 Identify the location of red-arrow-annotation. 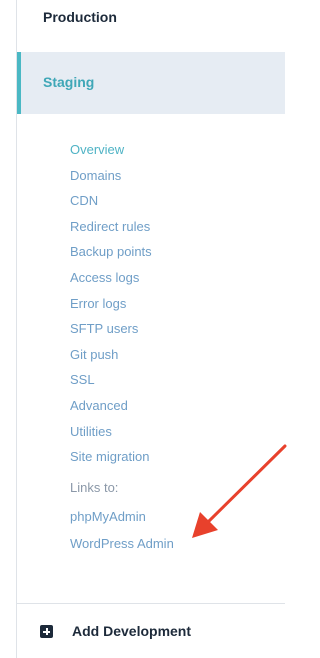
(239, 491).